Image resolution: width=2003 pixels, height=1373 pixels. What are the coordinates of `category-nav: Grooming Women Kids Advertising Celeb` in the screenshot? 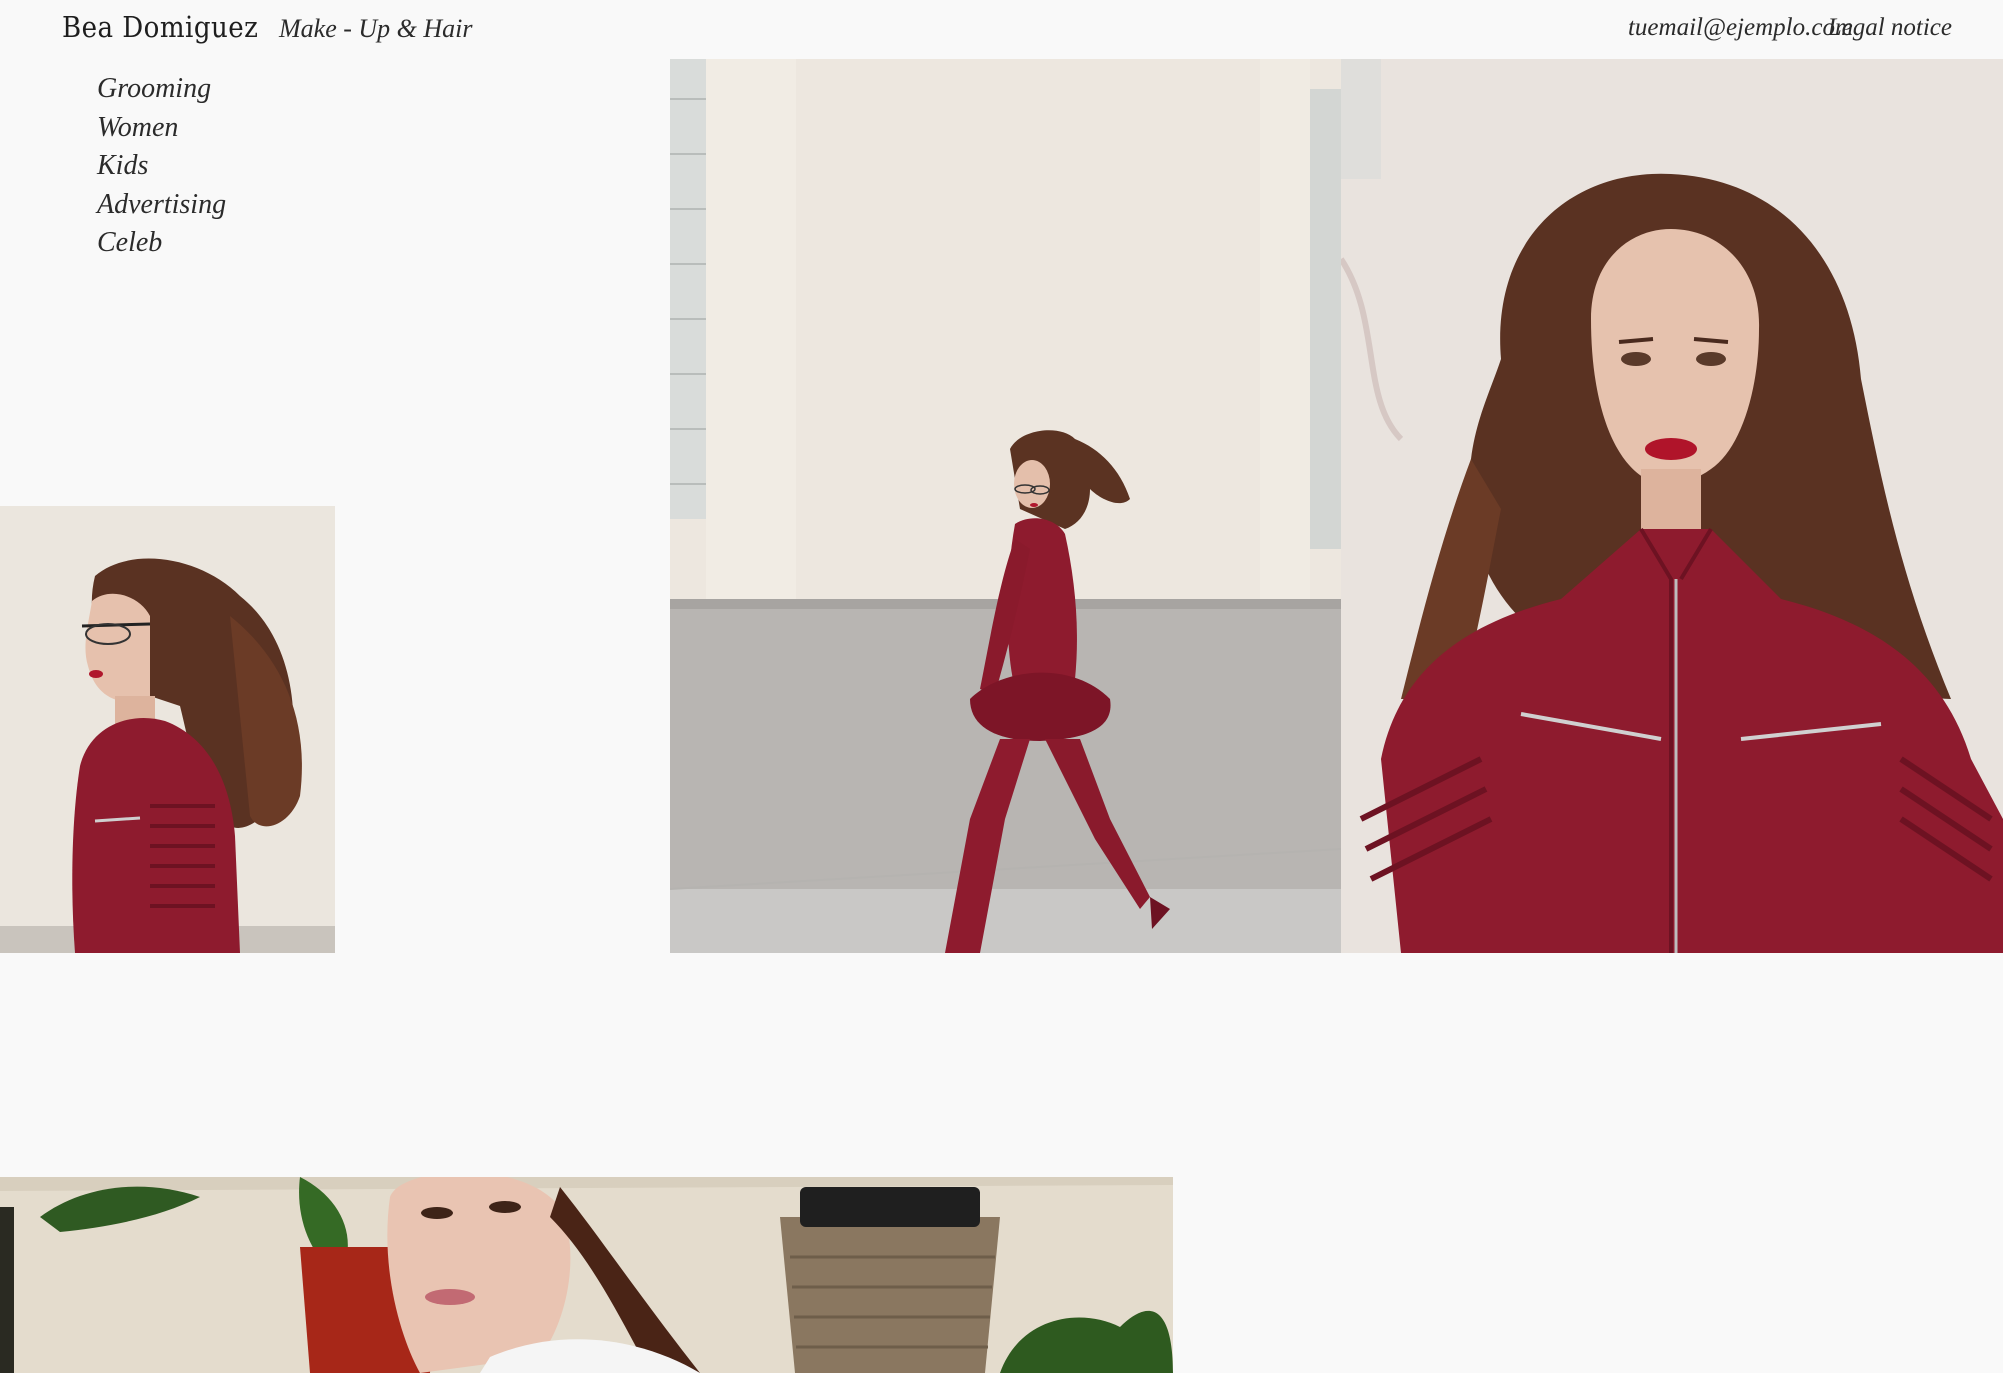 It's located at (161, 166).